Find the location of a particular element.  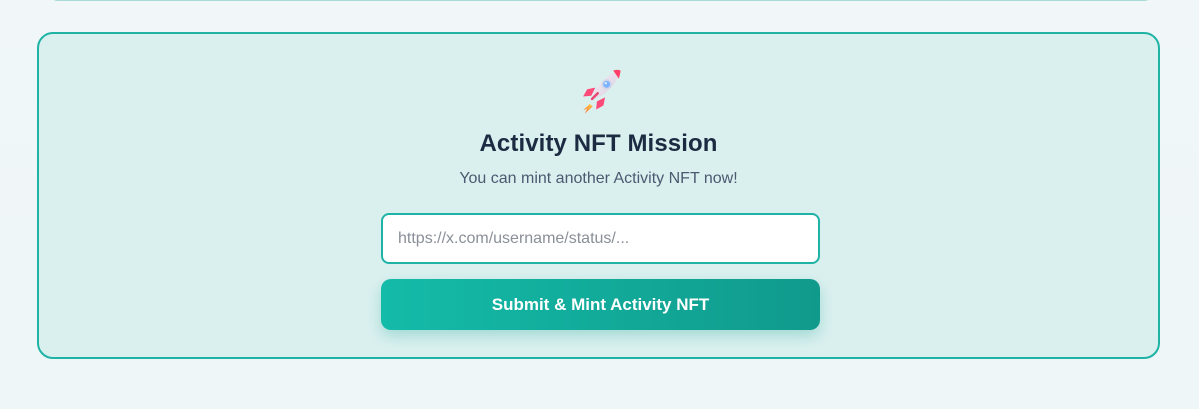

tweet-url-input is located at coordinates (600, 238).